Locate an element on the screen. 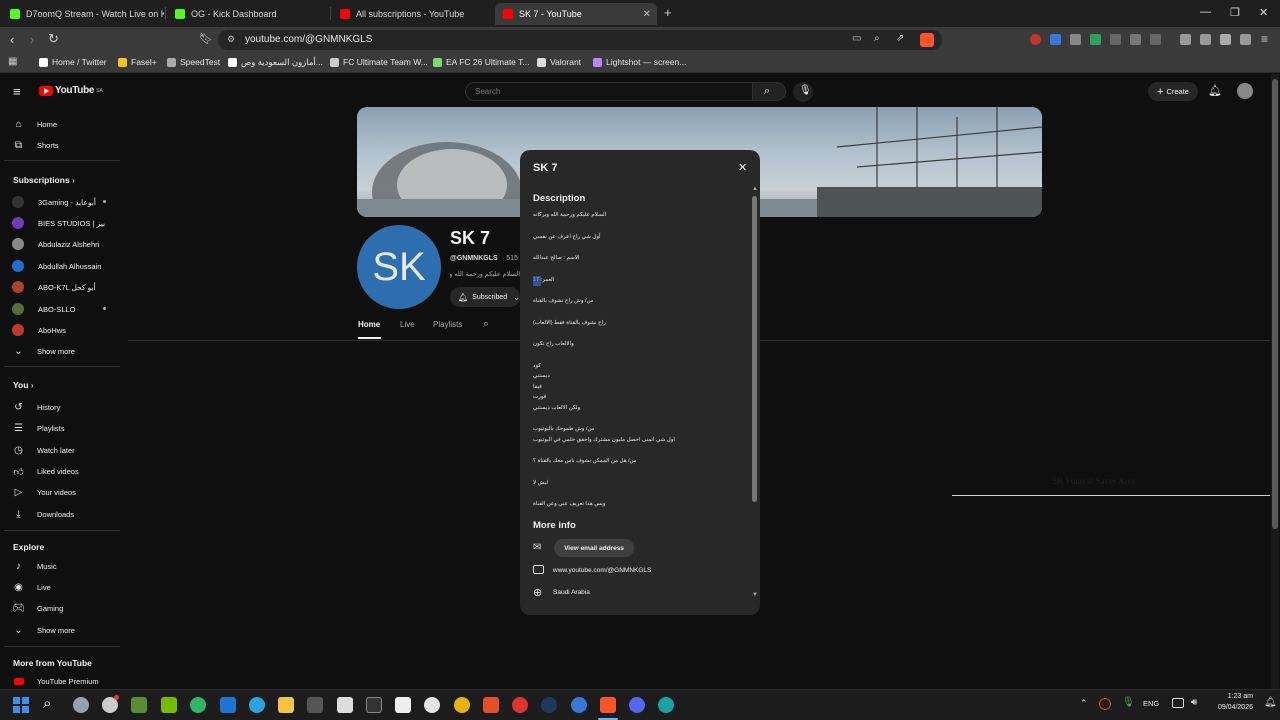 The height and width of the screenshot is (720, 1280). maximize-icon: ❐ is located at coordinates (1235, 12).